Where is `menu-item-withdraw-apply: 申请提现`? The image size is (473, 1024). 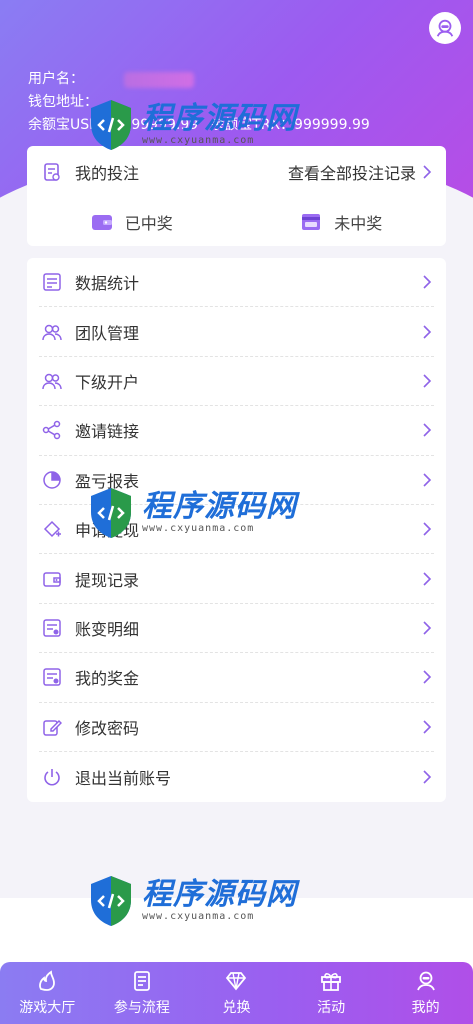 menu-item-withdraw-apply: 申请提现 is located at coordinates (236, 530).